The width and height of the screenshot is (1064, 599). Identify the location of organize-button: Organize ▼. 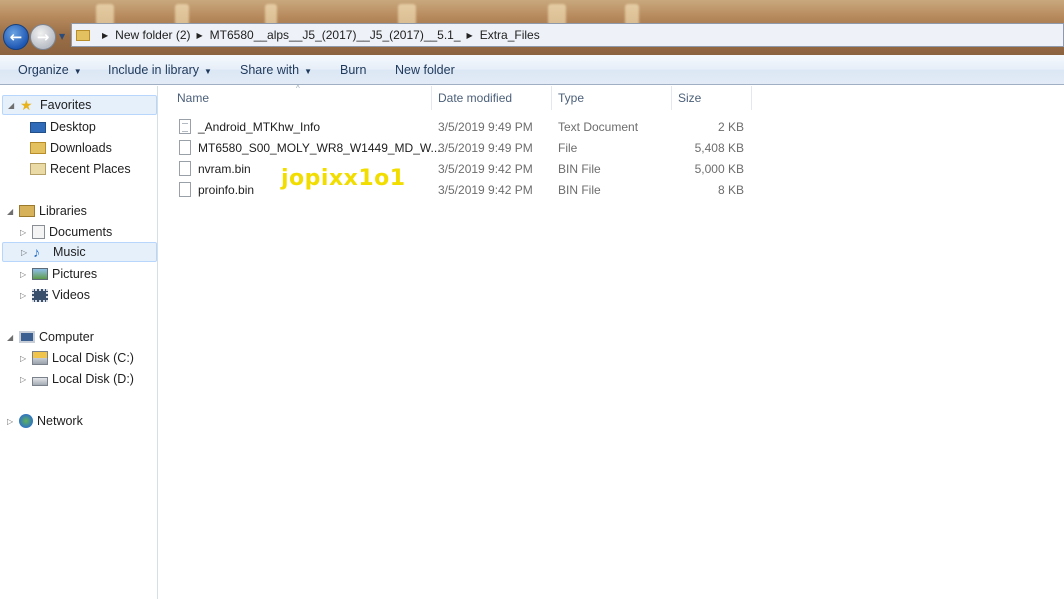
(50, 70).